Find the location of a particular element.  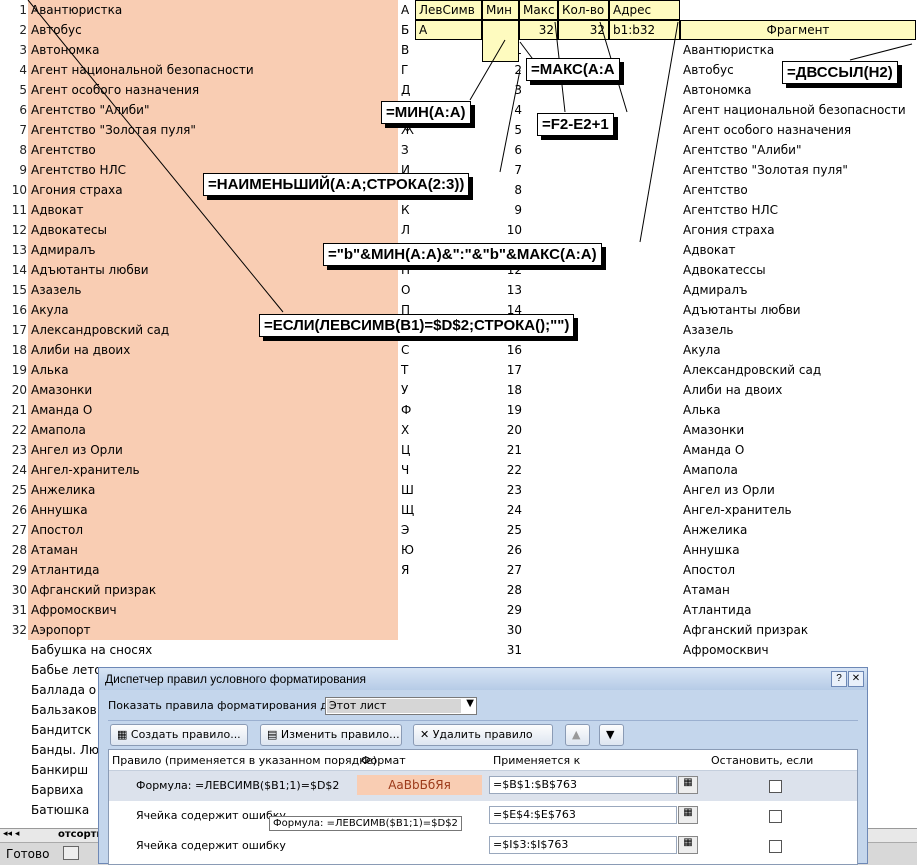

move-down-button: ▼ is located at coordinates (611, 735).